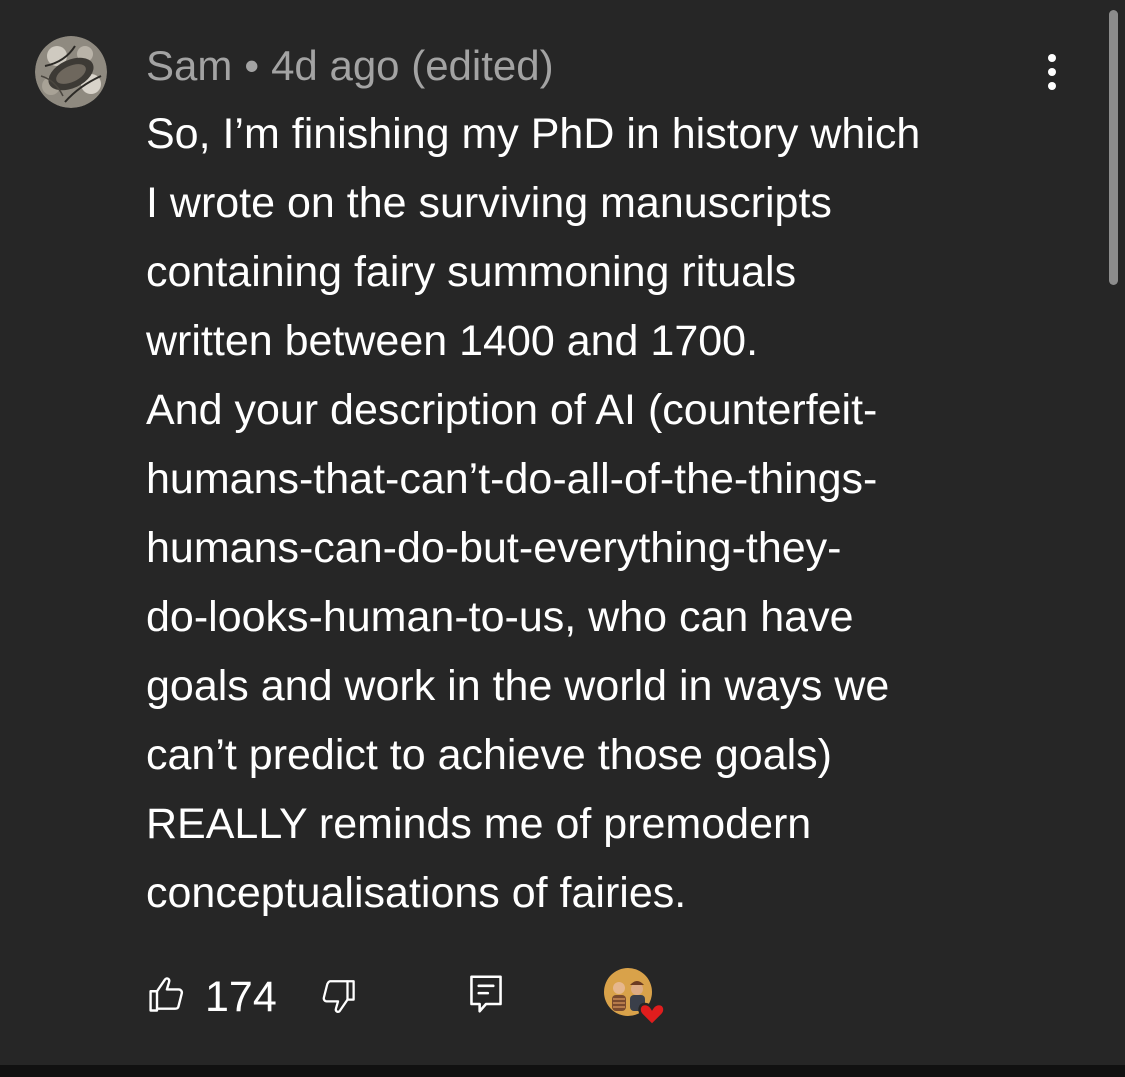 This screenshot has width=1125, height=1077. What do you see at coordinates (500, 617) in the screenshot?
I see `comment-line: do-looks-human-to-us, who can have` at bounding box center [500, 617].